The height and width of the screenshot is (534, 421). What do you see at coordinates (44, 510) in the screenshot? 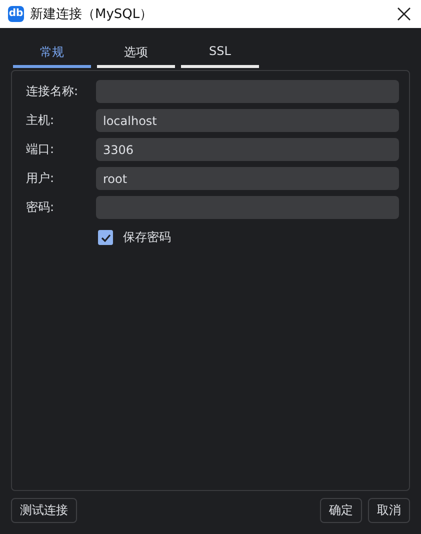
I see `test-connection-button: 测试连接` at bounding box center [44, 510].